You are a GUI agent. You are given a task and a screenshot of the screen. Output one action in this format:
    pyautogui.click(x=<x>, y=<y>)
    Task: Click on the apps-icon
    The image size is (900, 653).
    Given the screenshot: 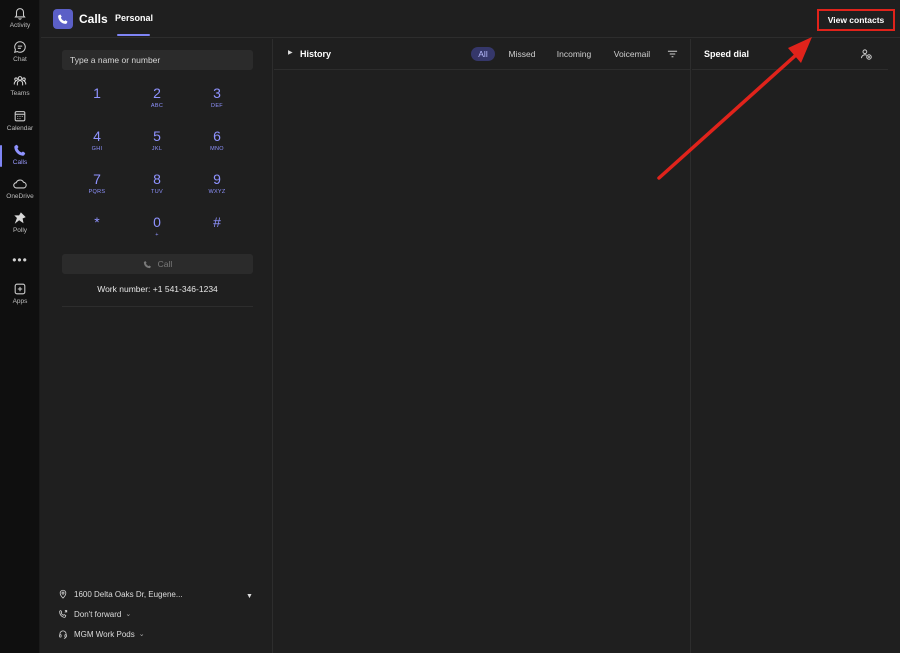 What is the action you would take?
    pyautogui.click(x=20, y=289)
    